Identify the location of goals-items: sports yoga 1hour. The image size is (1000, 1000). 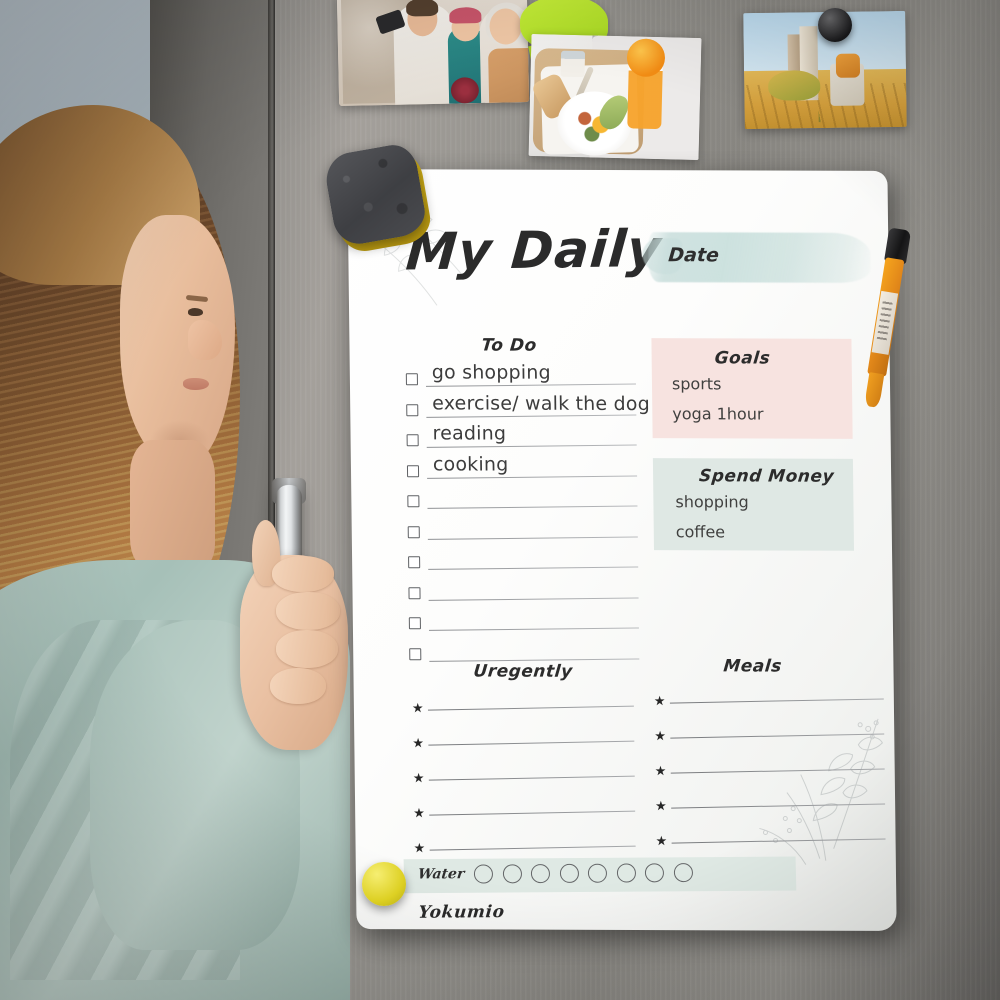
(718, 404).